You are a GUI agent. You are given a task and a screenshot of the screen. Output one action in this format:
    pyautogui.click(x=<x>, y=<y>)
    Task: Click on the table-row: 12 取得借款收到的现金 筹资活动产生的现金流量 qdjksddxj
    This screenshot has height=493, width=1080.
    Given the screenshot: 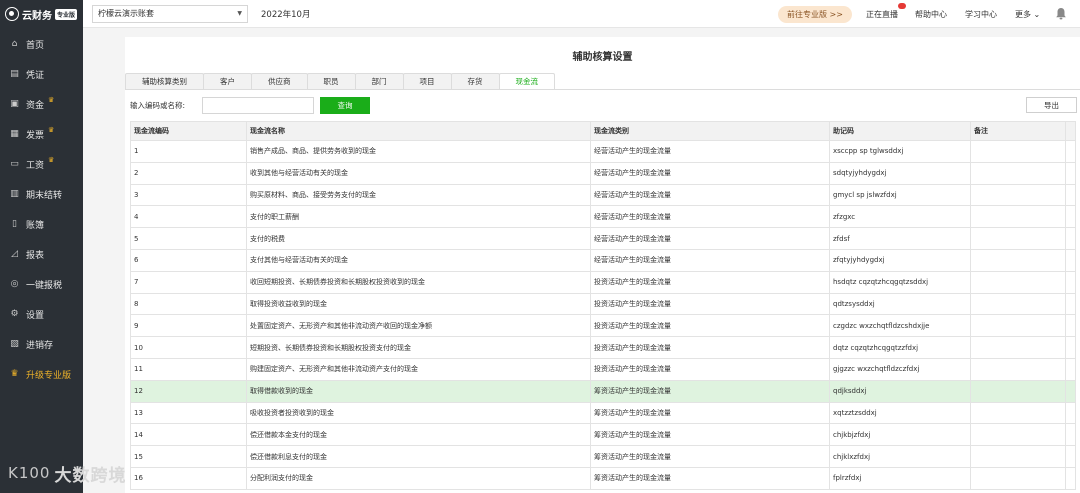 What is the action you would take?
    pyautogui.click(x=603, y=391)
    